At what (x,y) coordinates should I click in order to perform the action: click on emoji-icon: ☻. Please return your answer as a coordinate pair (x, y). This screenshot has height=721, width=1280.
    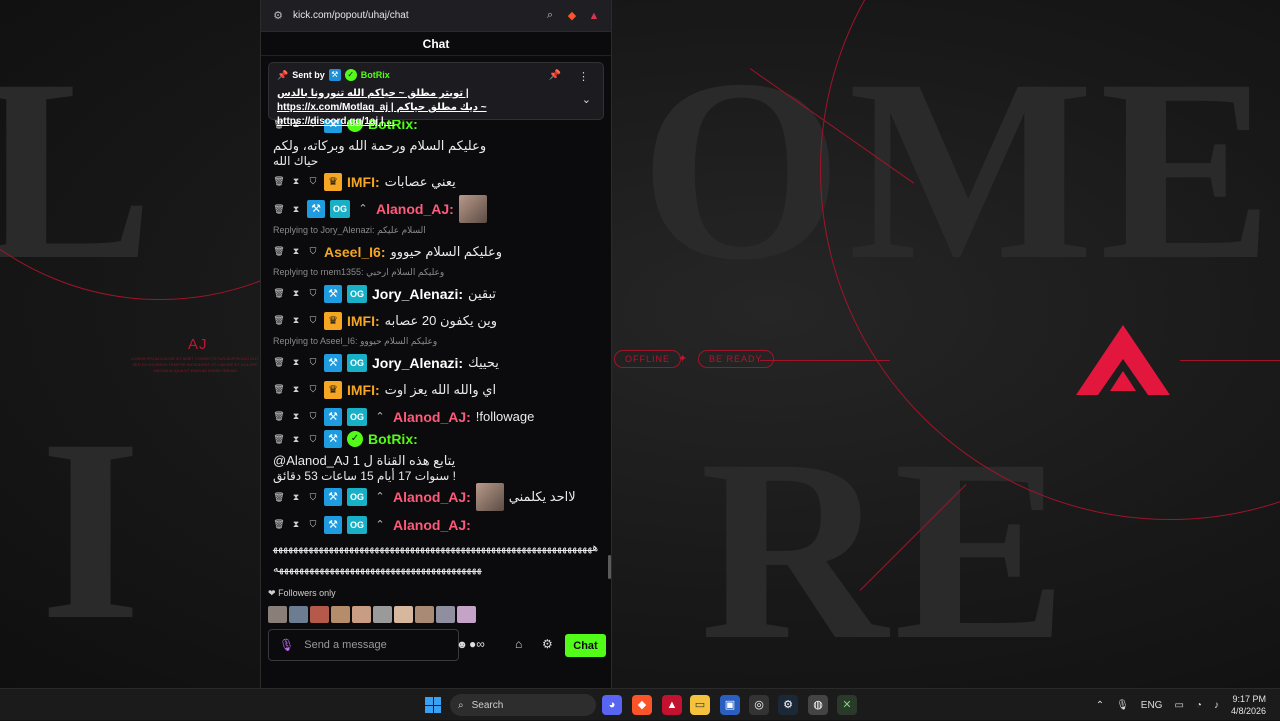
    Looking at the image, I should click on (462, 645).